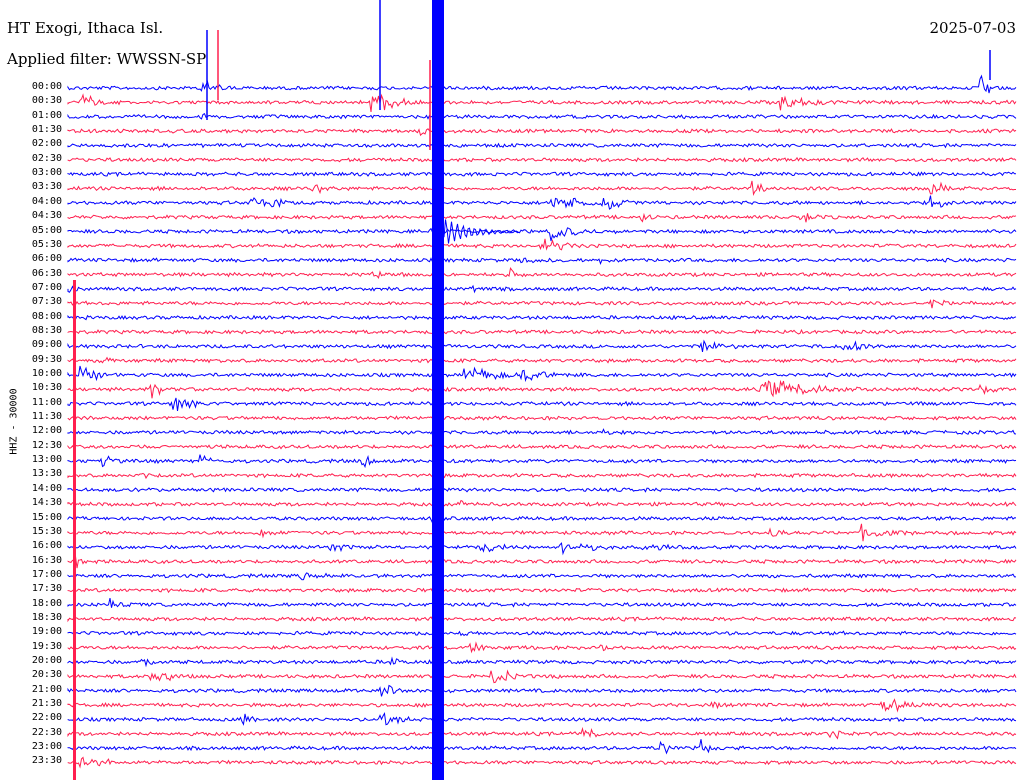 This screenshot has width=1024, height=780. What do you see at coordinates (438, 390) in the screenshot?
I see `saturated-event-band` at bounding box center [438, 390].